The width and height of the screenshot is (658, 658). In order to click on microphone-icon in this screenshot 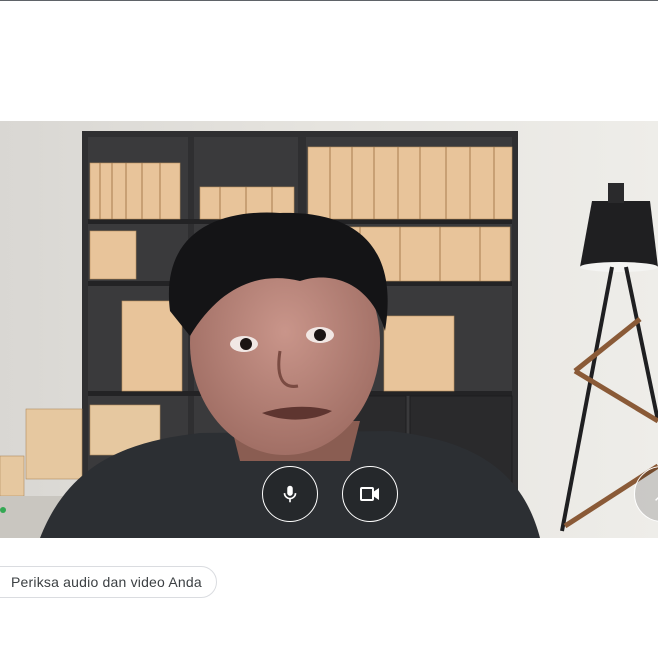, I will do `click(290, 494)`.